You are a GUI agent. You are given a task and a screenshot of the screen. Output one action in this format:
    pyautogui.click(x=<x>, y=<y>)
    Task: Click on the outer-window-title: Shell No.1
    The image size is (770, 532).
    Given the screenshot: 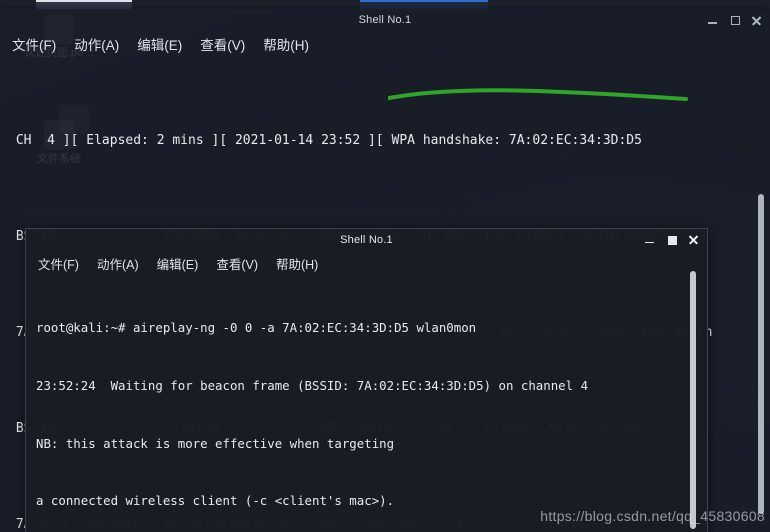 What is the action you would take?
    pyautogui.click(x=385, y=20)
    